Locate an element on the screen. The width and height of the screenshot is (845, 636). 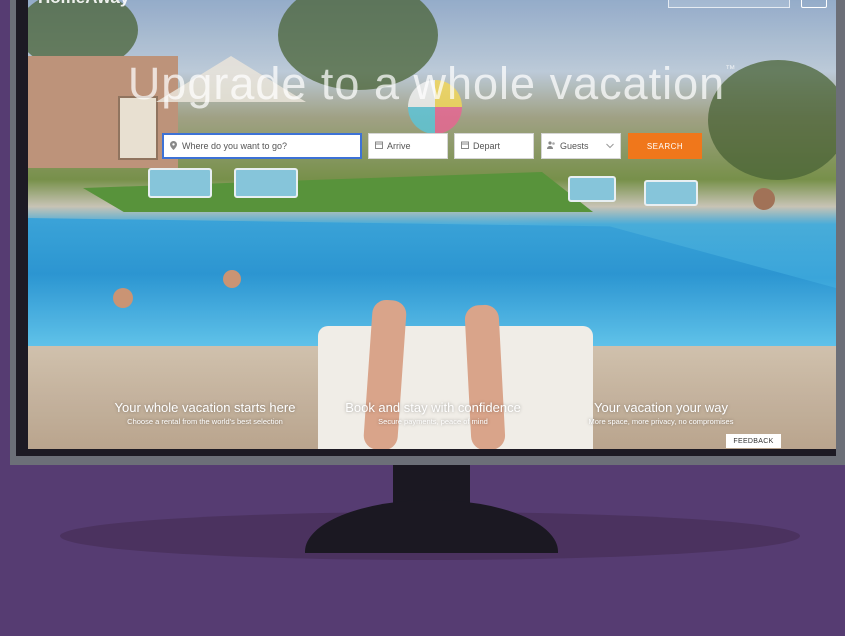
trademark-mark: ™ is located at coordinates (731, 69).